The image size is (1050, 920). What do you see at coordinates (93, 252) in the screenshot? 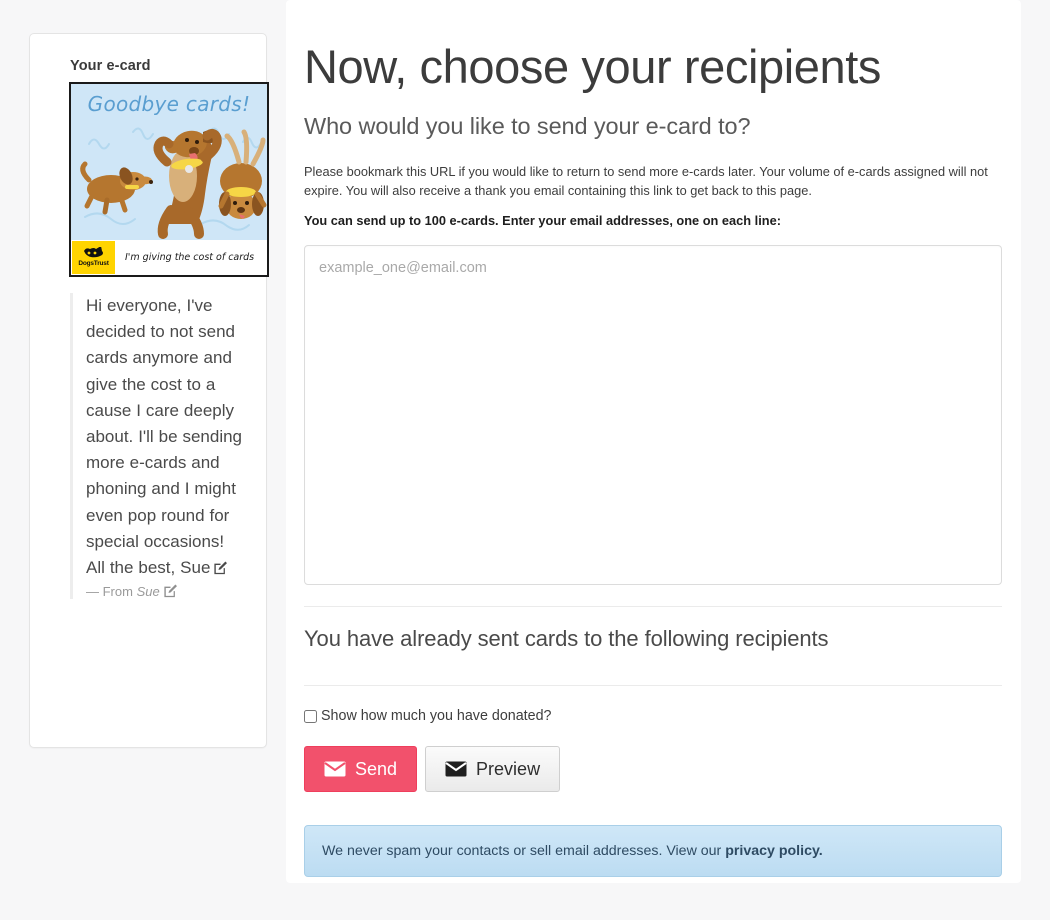
I see `dog-head-icon` at bounding box center [93, 252].